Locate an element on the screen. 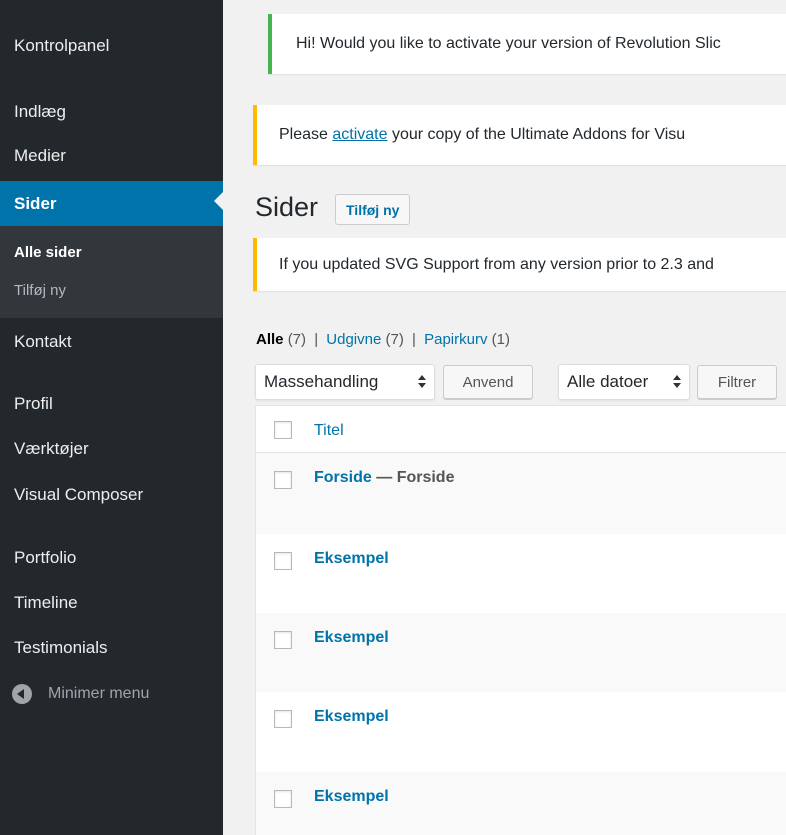 This screenshot has height=835, width=786. filter-published-link: Udgivne (7) is located at coordinates (365, 339).